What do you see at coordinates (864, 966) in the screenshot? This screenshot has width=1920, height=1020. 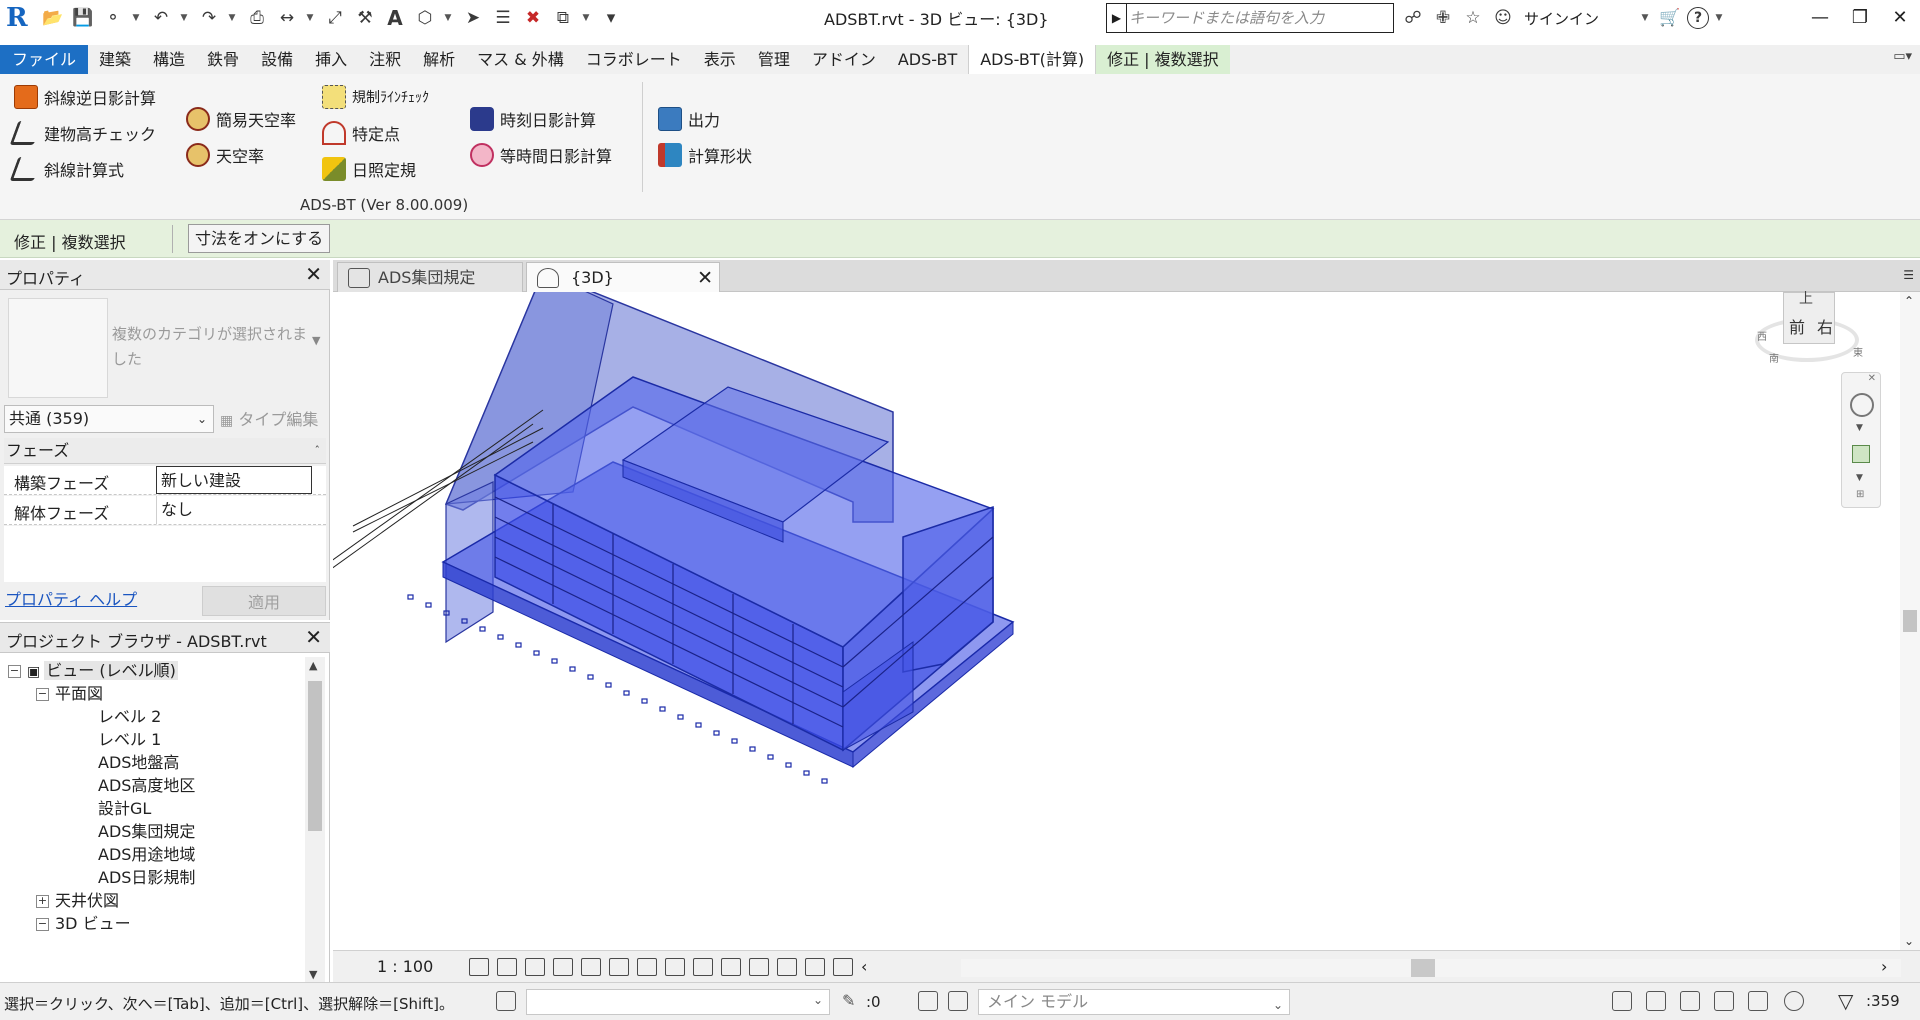 I see `scroll-left-icon: ‹` at bounding box center [864, 966].